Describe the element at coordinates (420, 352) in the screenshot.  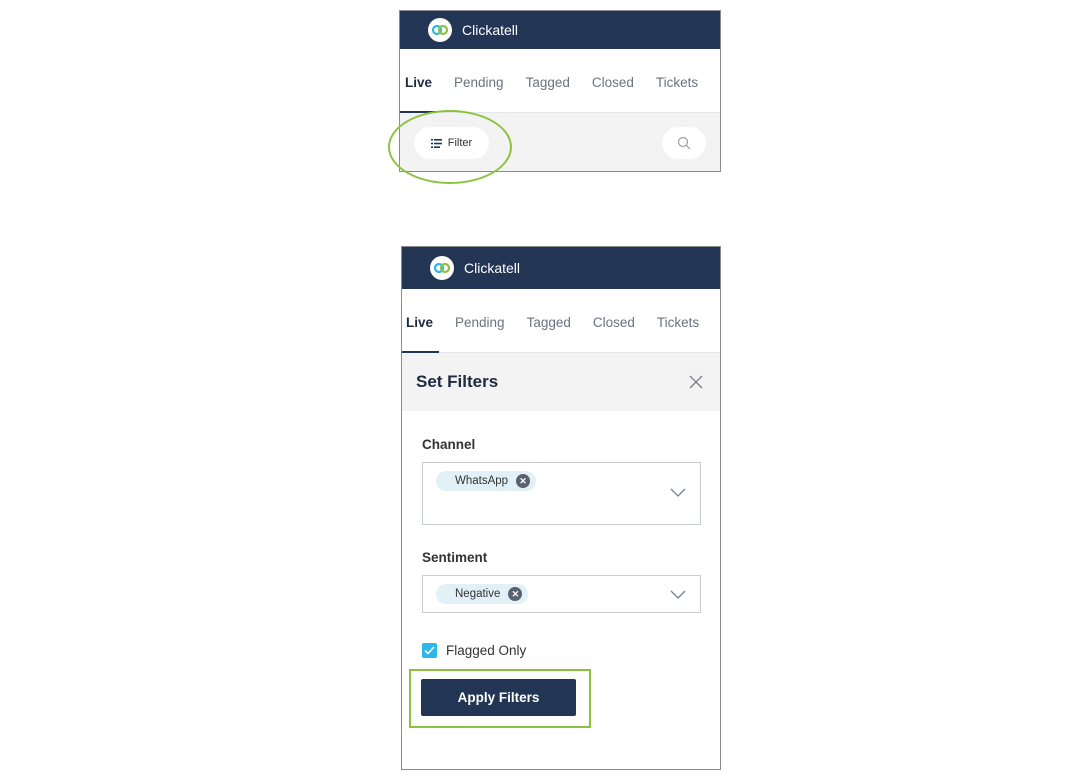
I see `active-tab-indicator` at that location.